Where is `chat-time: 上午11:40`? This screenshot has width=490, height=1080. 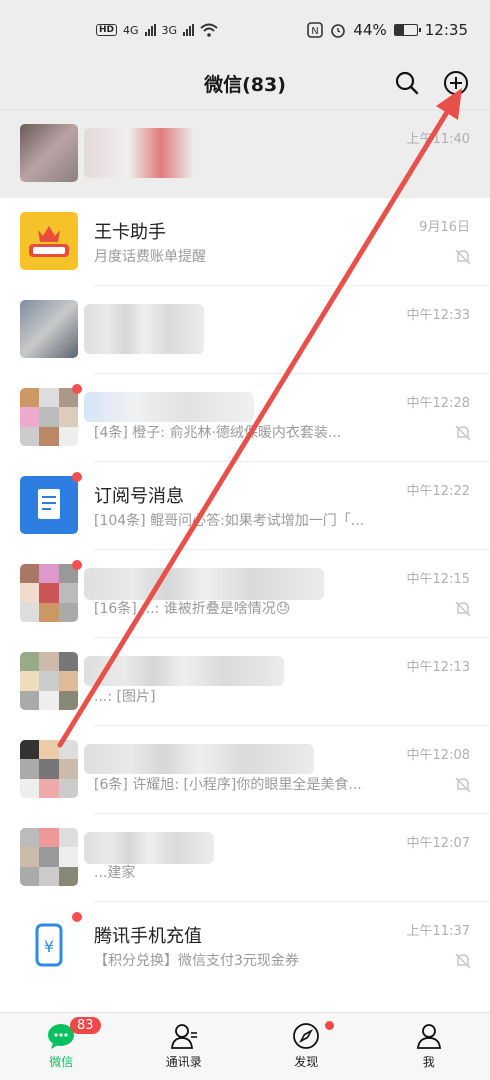
chat-time: 上午11:40 is located at coordinates (438, 139).